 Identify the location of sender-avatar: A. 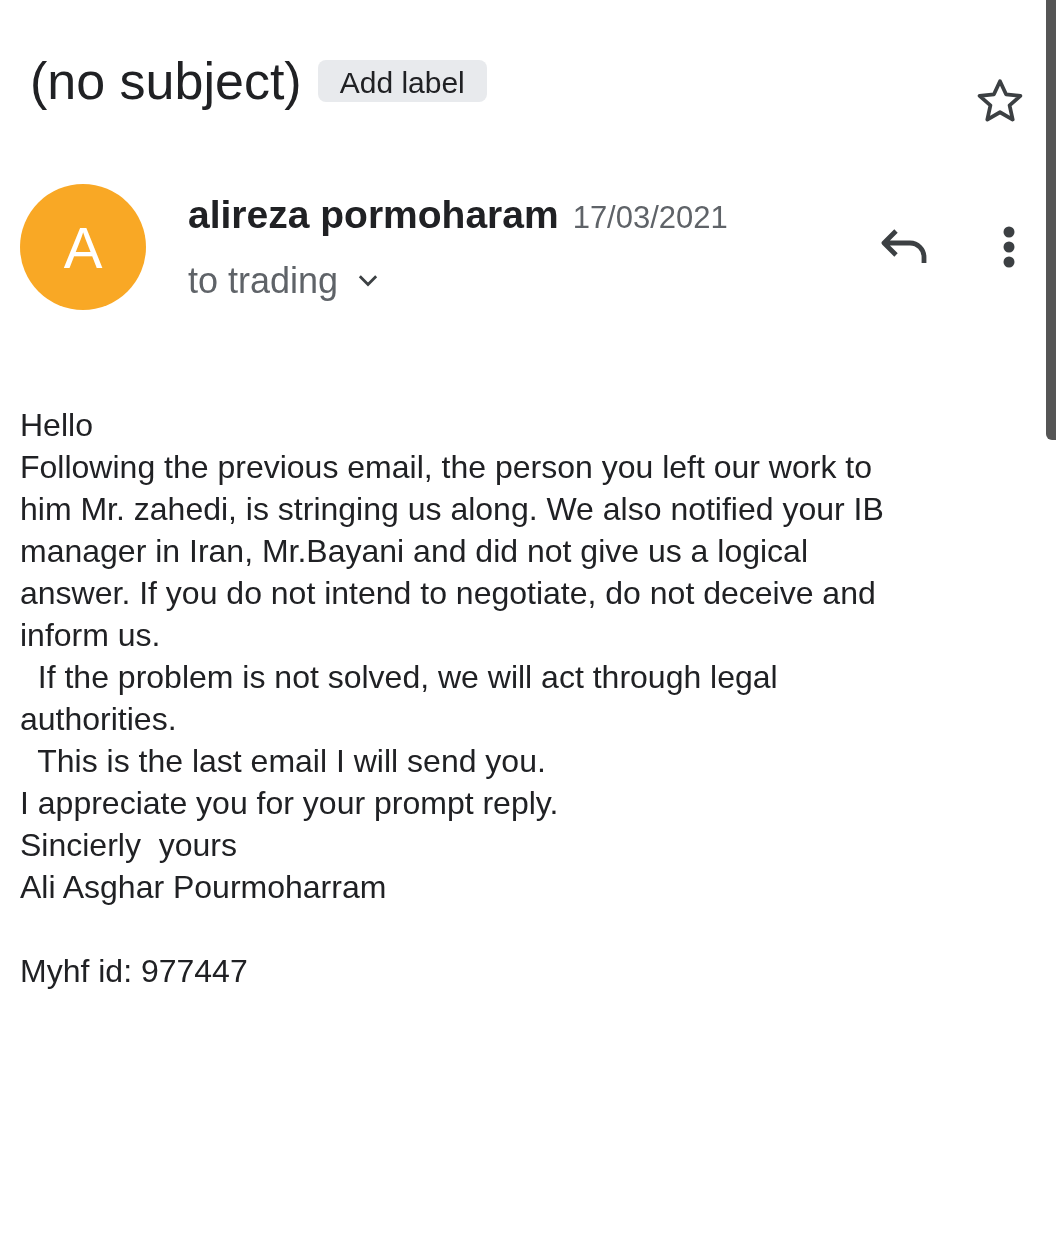
(83, 247).